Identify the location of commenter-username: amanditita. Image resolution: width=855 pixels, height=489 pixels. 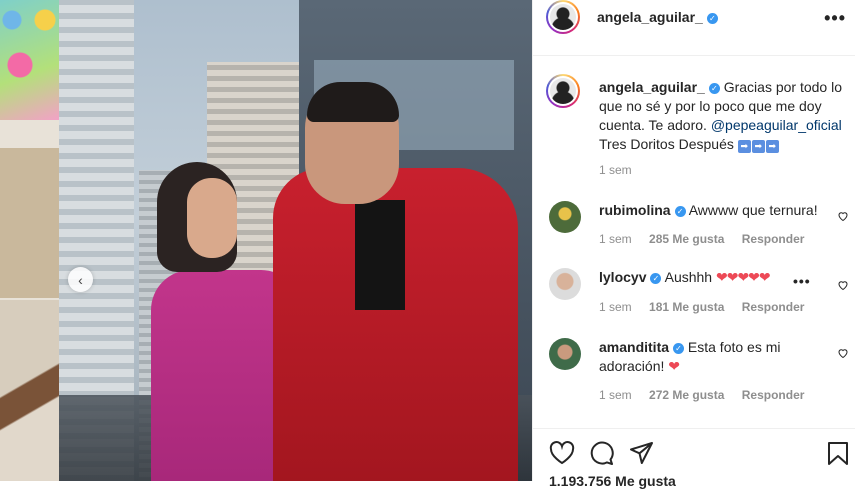
(634, 347).